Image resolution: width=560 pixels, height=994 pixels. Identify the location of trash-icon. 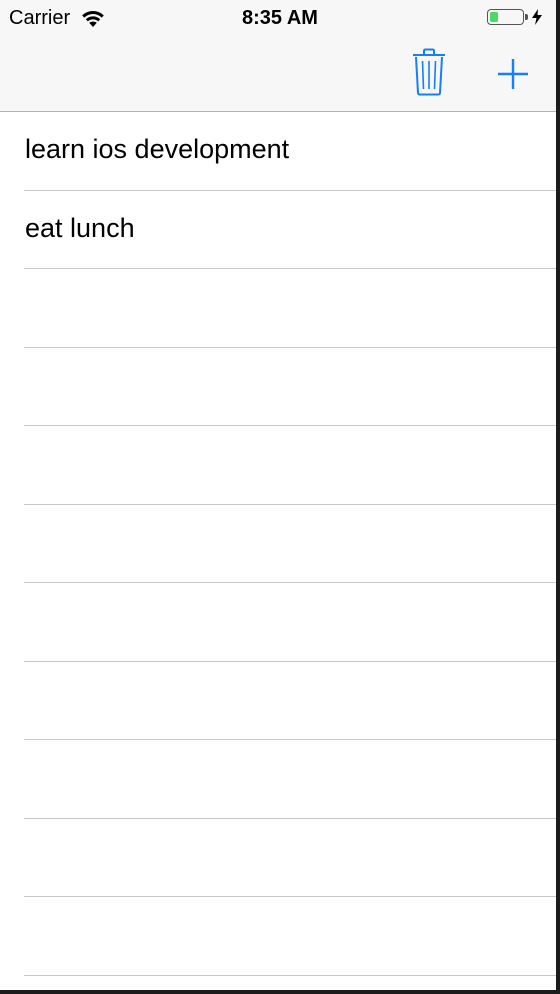
(429, 72).